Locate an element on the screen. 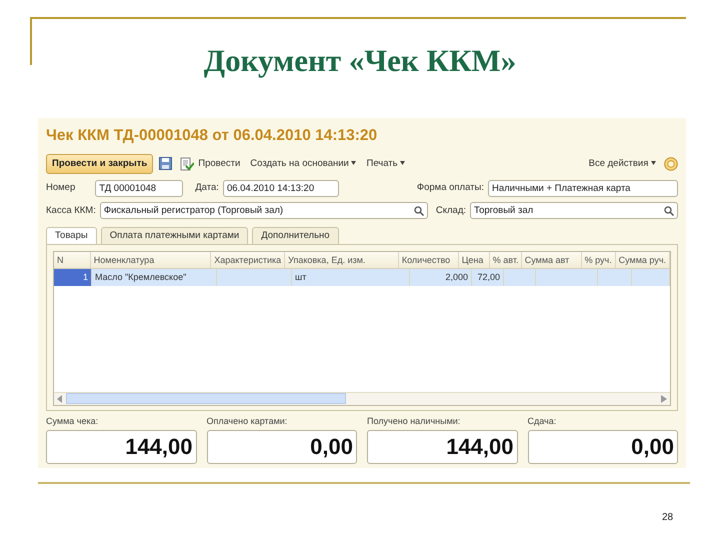 This screenshot has width=720, height=540. menu-button: Все действия is located at coordinates (622, 163).